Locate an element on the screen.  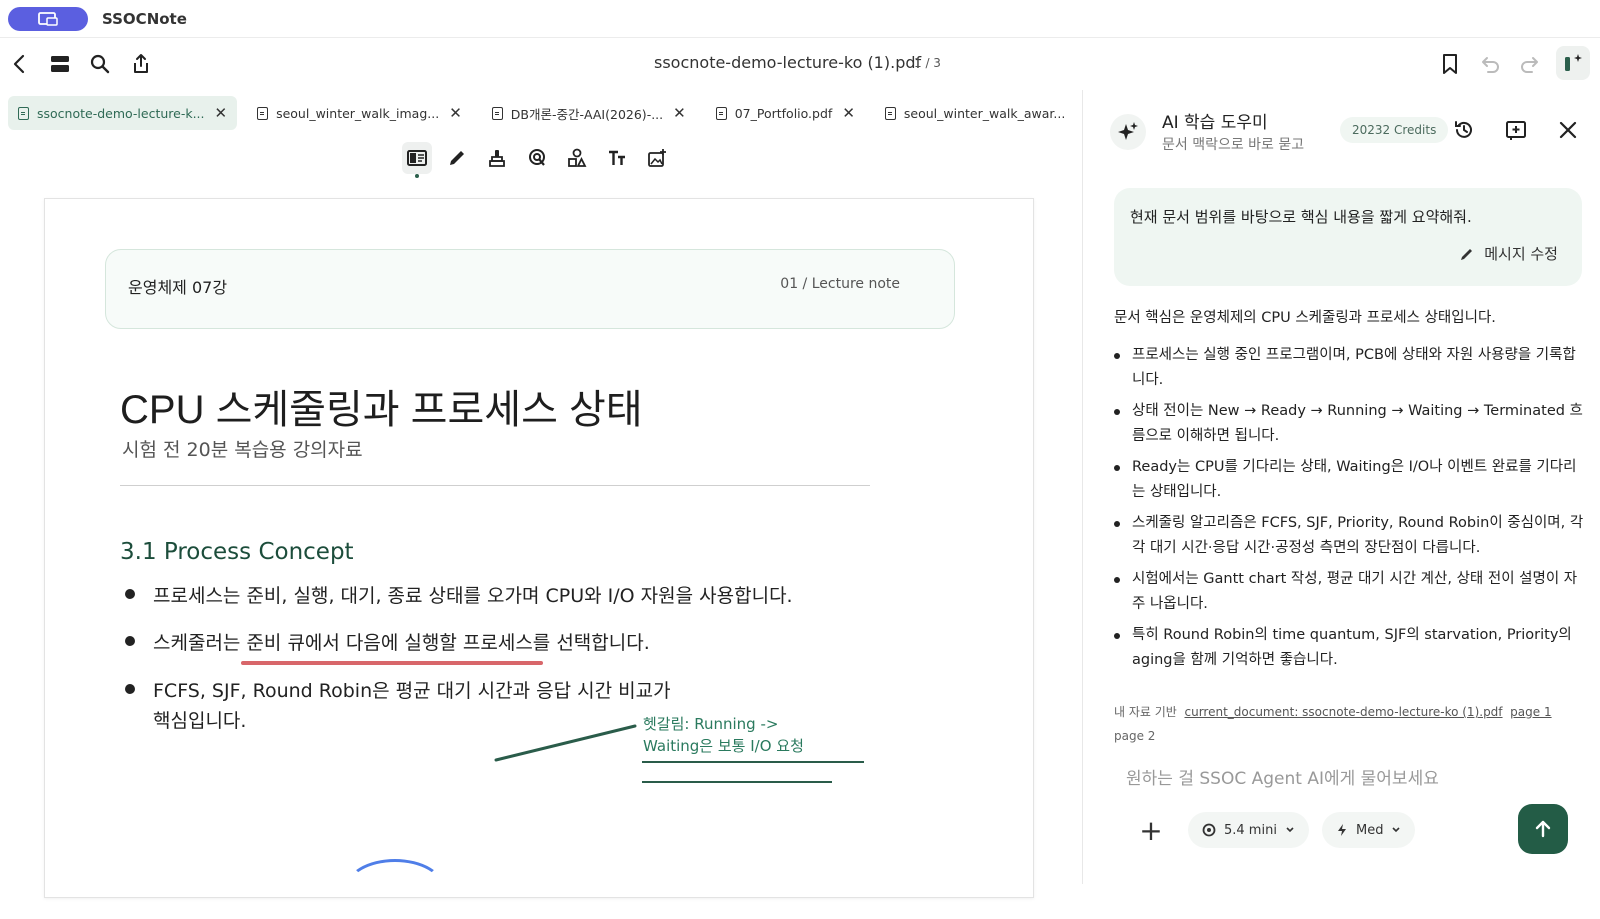
ai-panel-toggle-button is located at coordinates (1573, 63).